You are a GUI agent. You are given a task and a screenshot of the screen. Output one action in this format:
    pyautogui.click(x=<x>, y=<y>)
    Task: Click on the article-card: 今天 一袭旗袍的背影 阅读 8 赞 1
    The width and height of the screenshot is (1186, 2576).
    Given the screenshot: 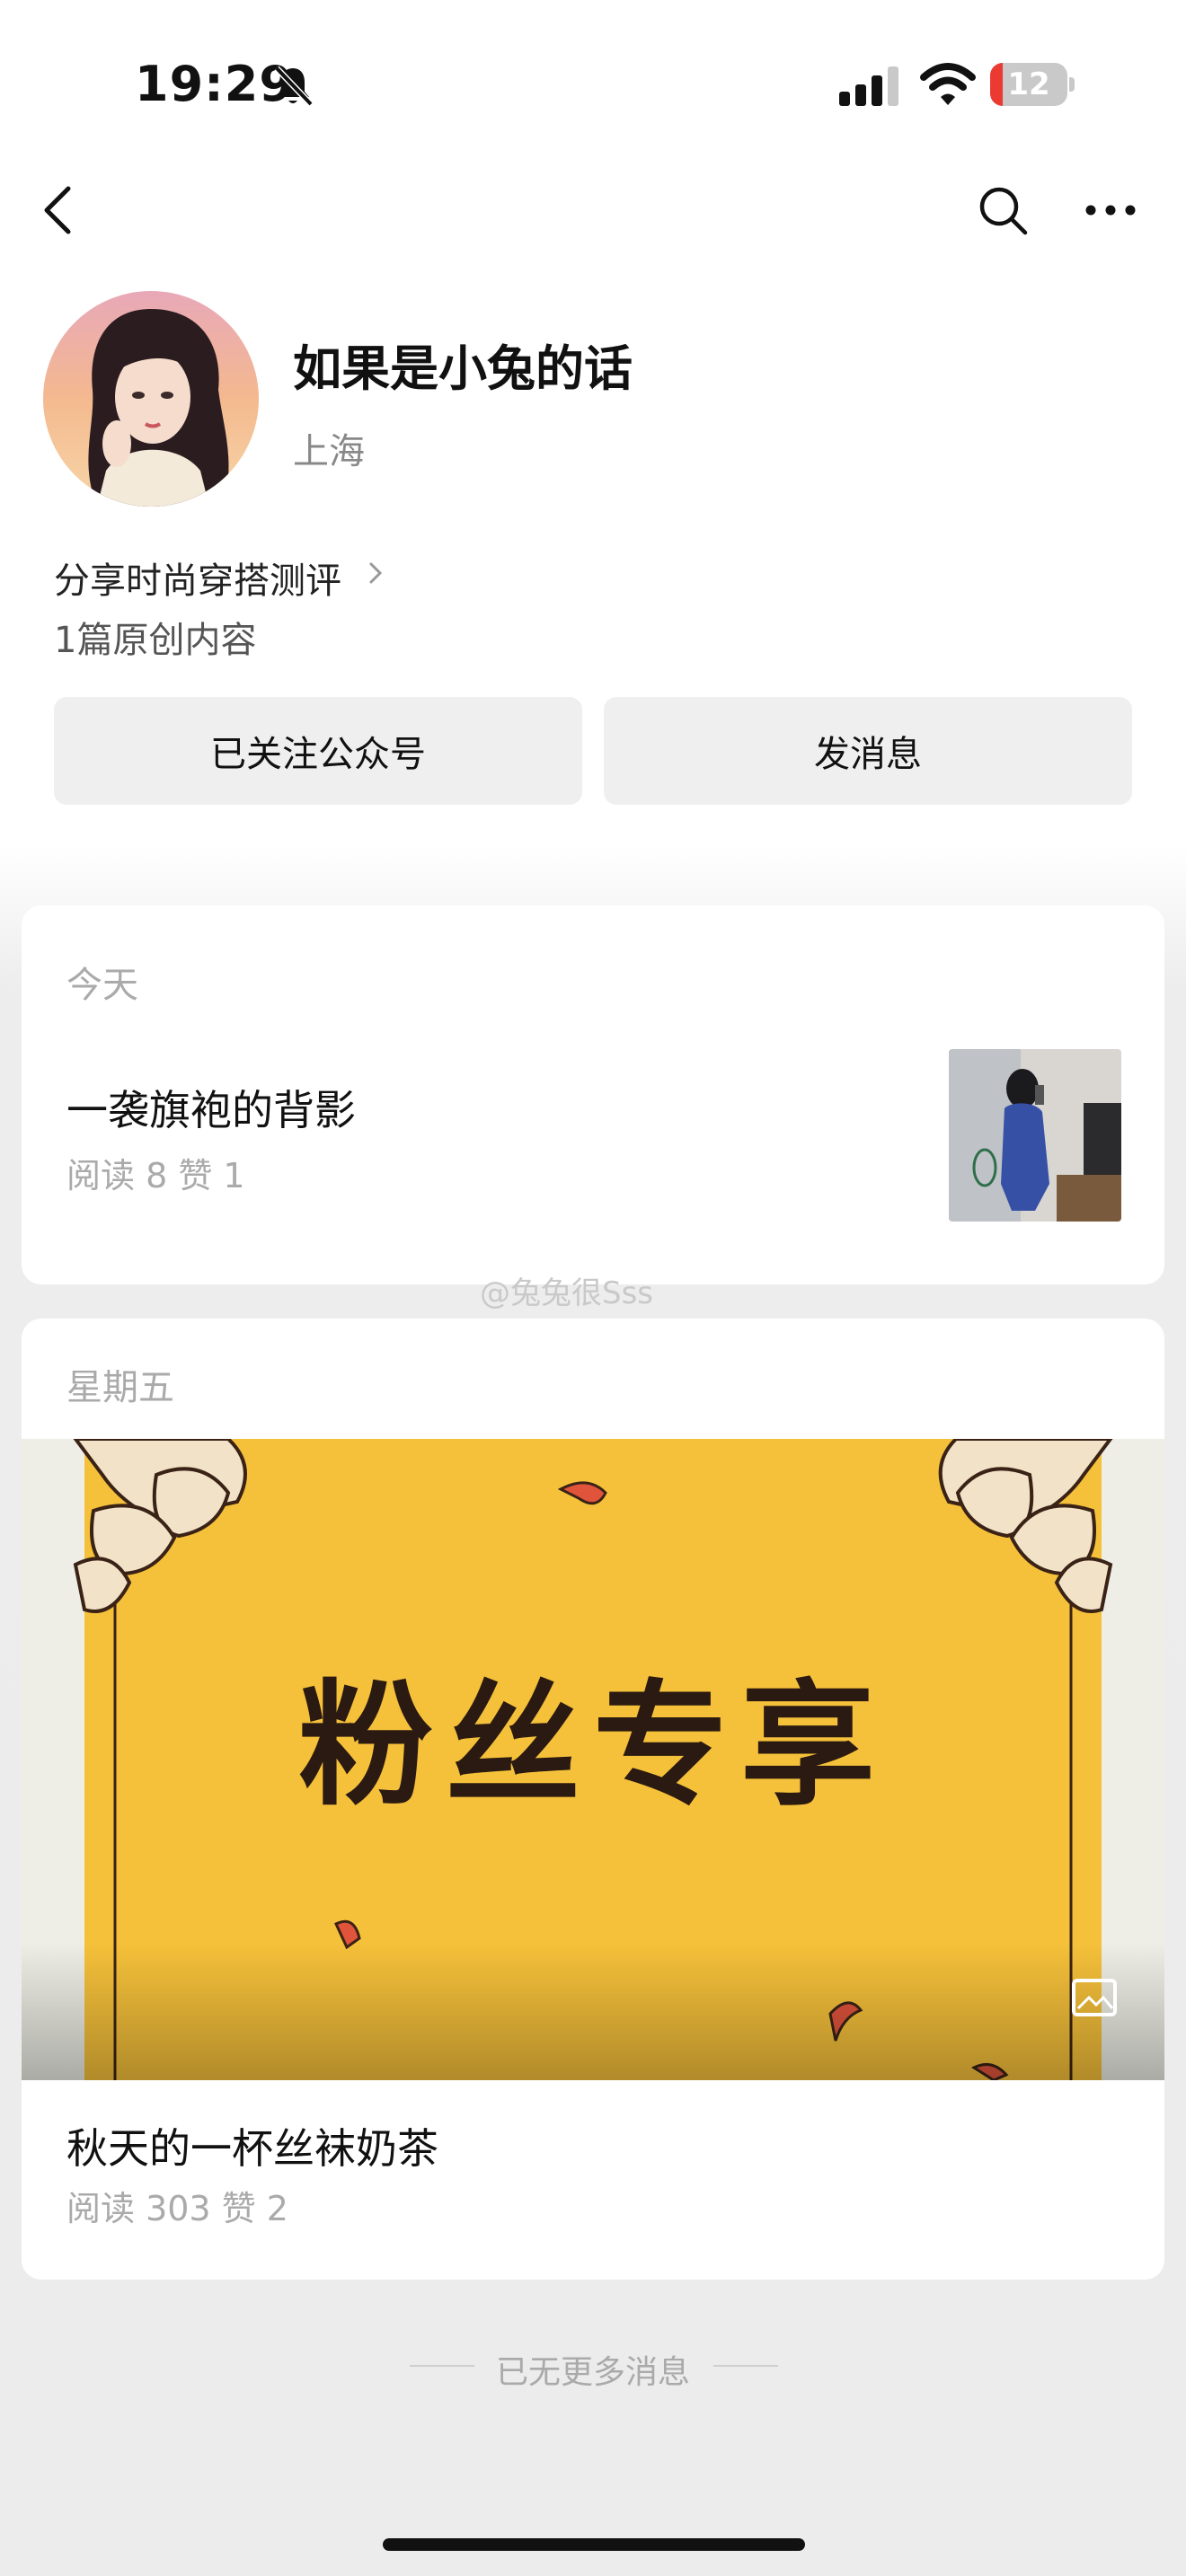 What is the action you would take?
    pyautogui.click(x=593, y=1094)
    